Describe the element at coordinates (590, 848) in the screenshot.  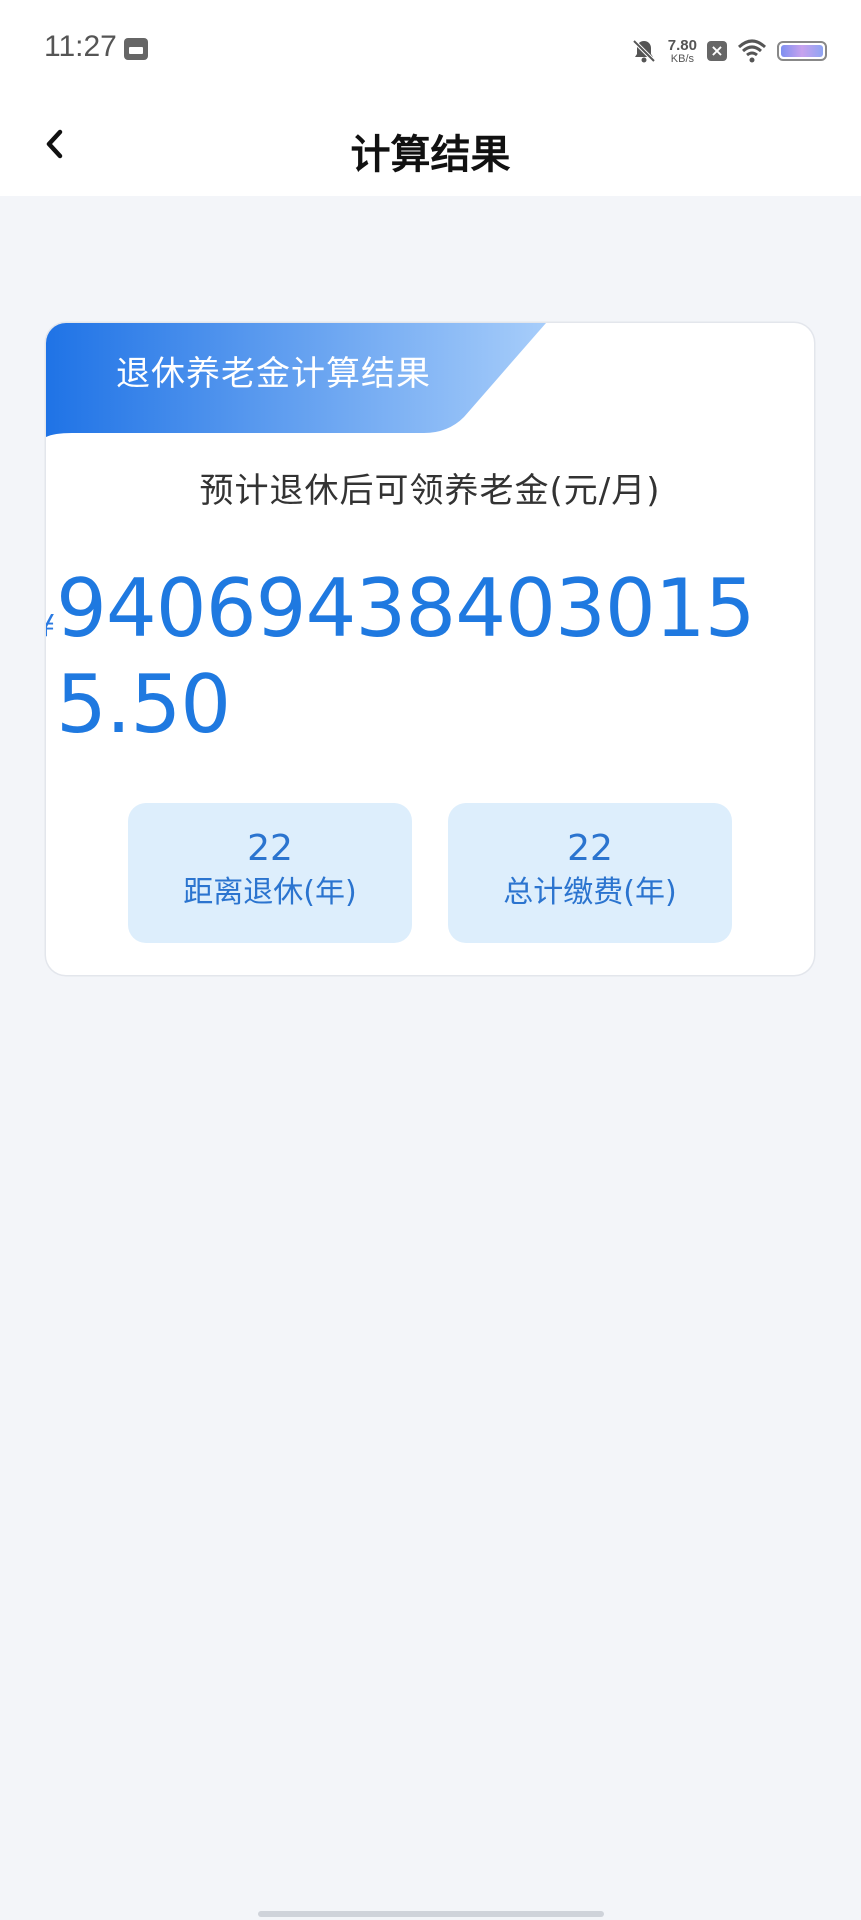
I see `total-contribution-years-value: 22` at that location.